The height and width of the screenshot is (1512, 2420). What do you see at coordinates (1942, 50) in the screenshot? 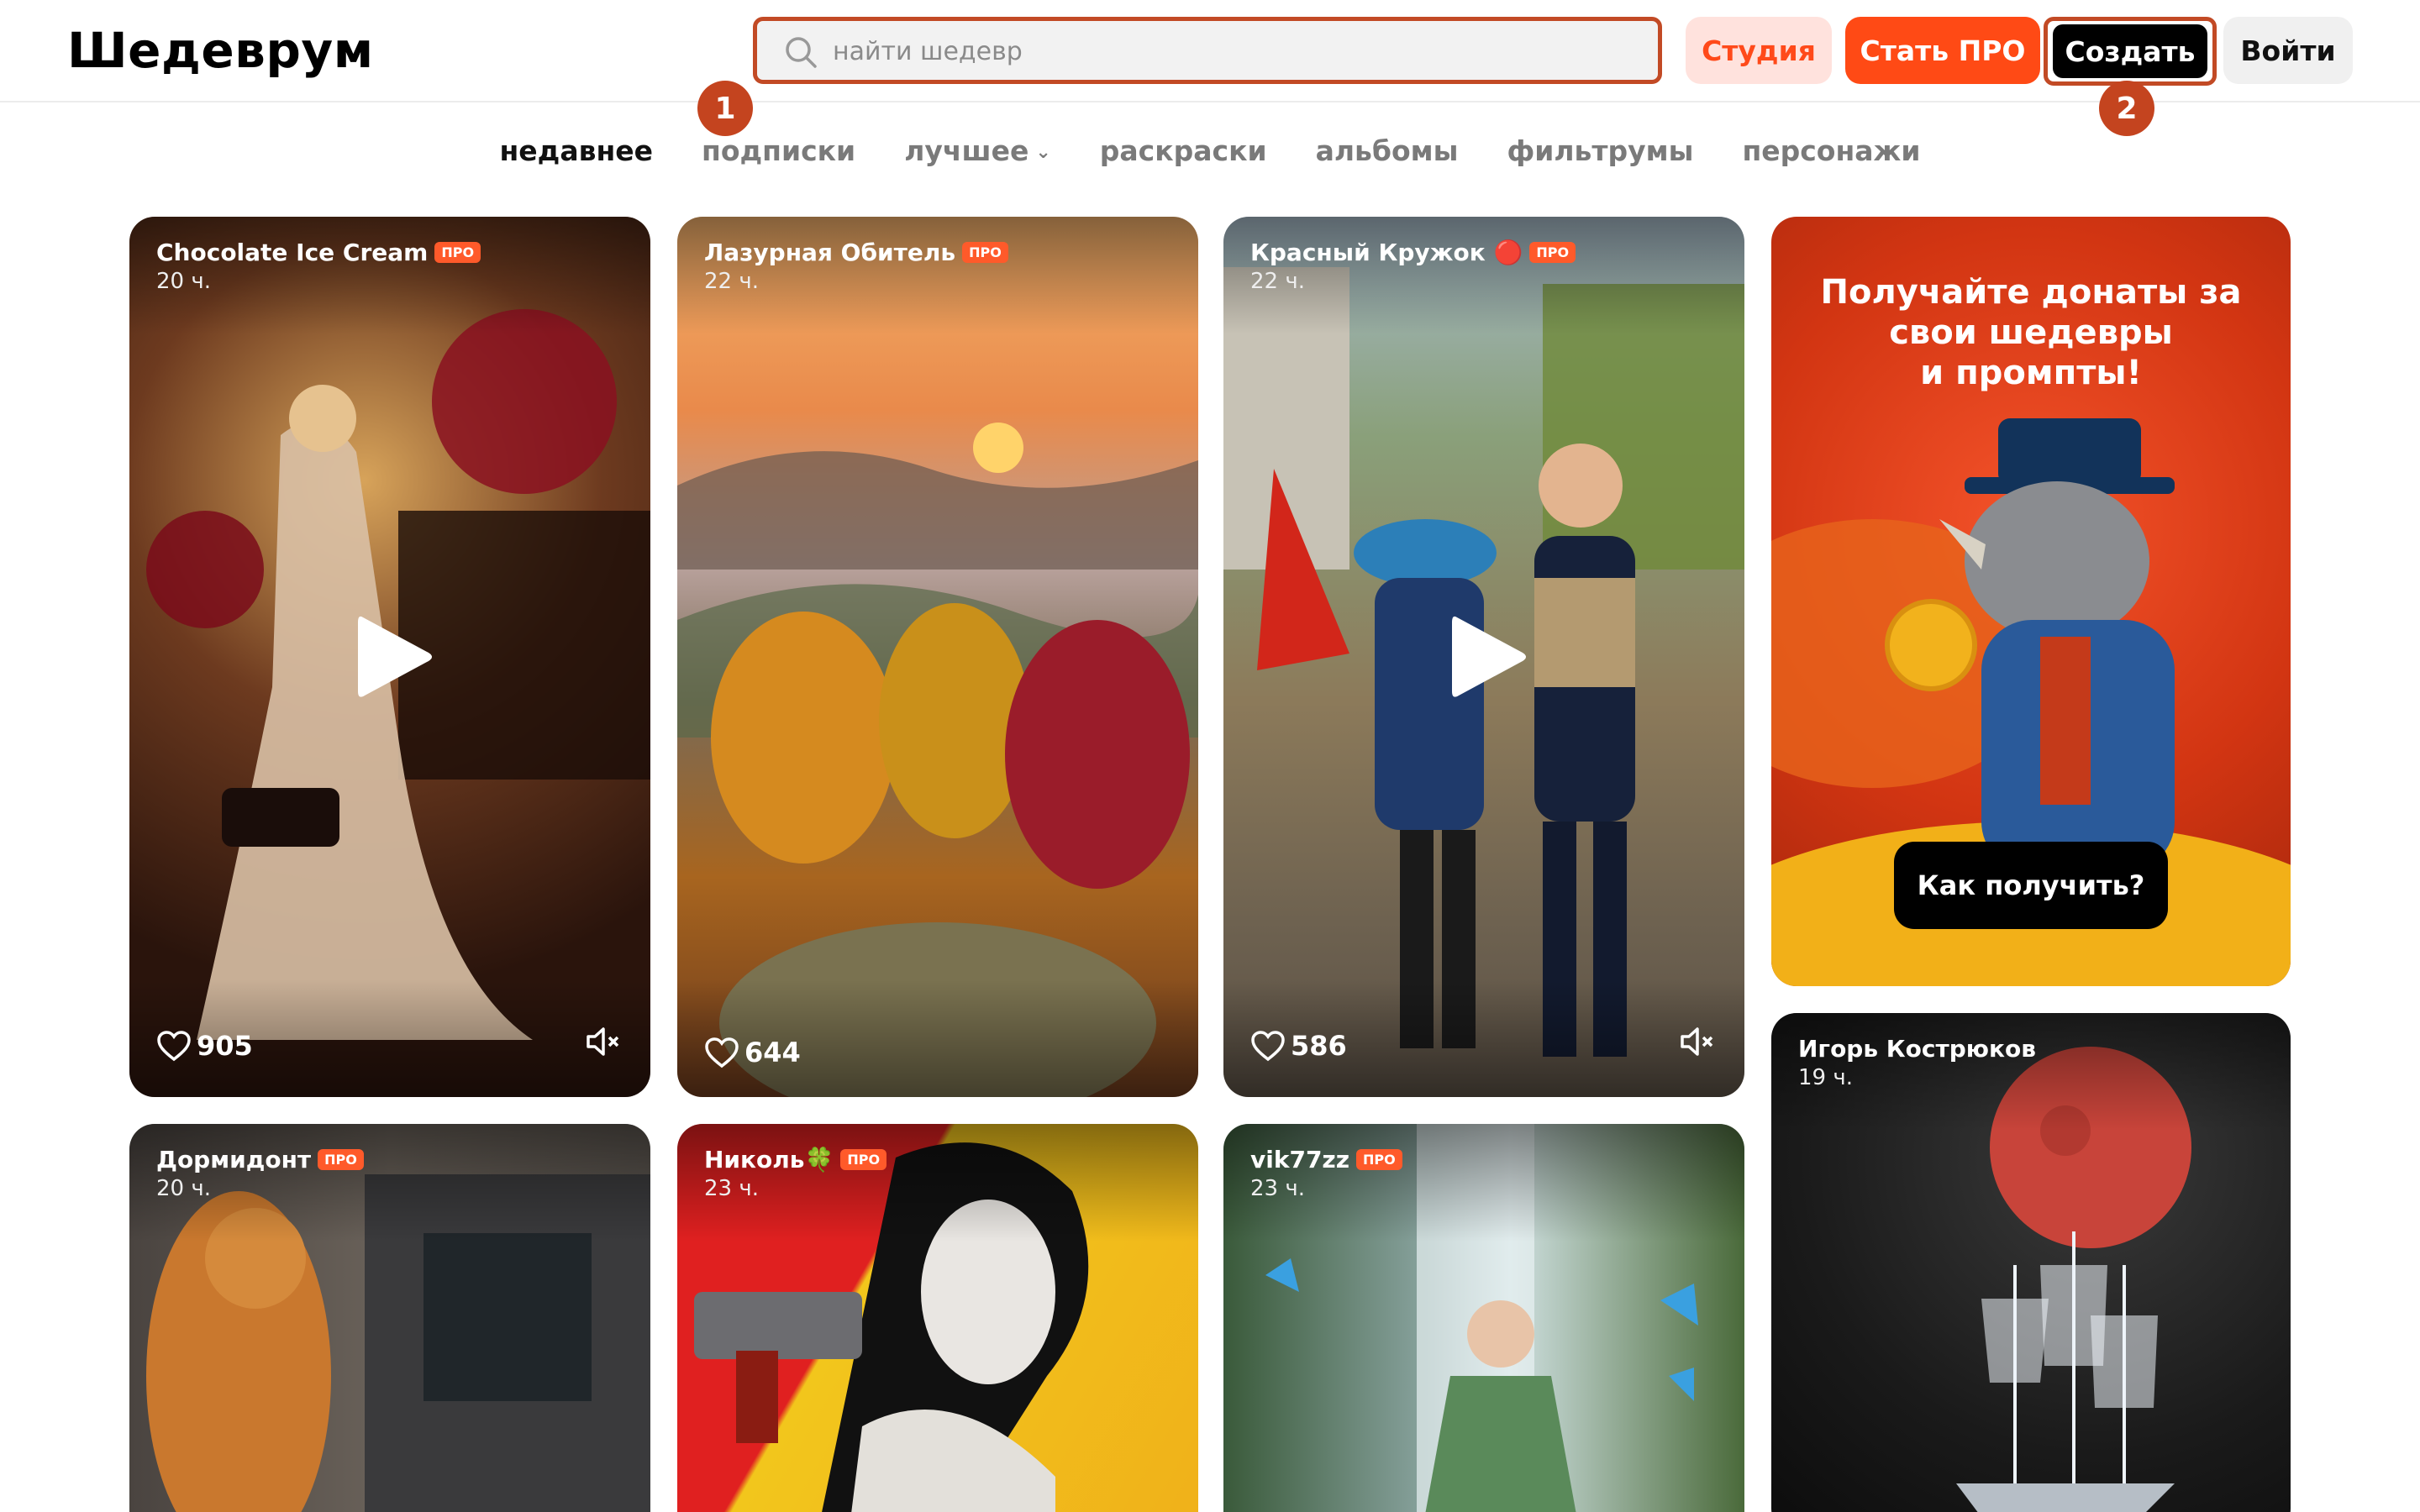
I see `become-pro-button: Стать ПРО` at bounding box center [1942, 50].